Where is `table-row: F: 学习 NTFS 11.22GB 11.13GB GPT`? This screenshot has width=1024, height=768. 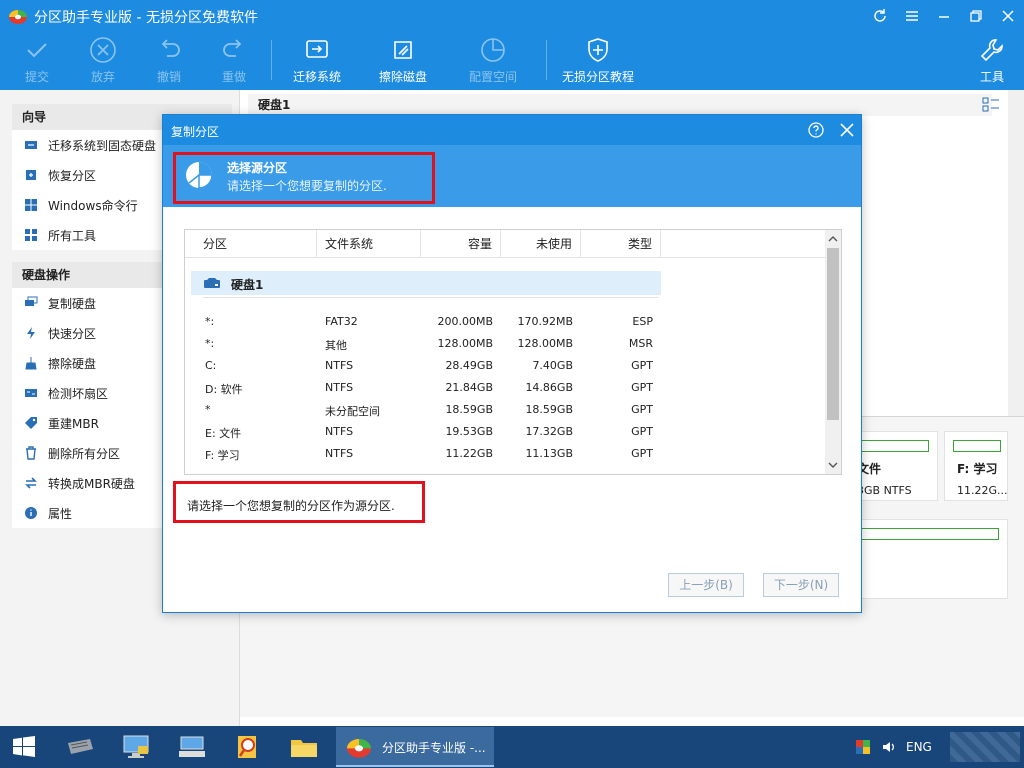
table-row: F: 学习 NTFS 11.22GB 11.13GB GPT is located at coordinates (505, 454).